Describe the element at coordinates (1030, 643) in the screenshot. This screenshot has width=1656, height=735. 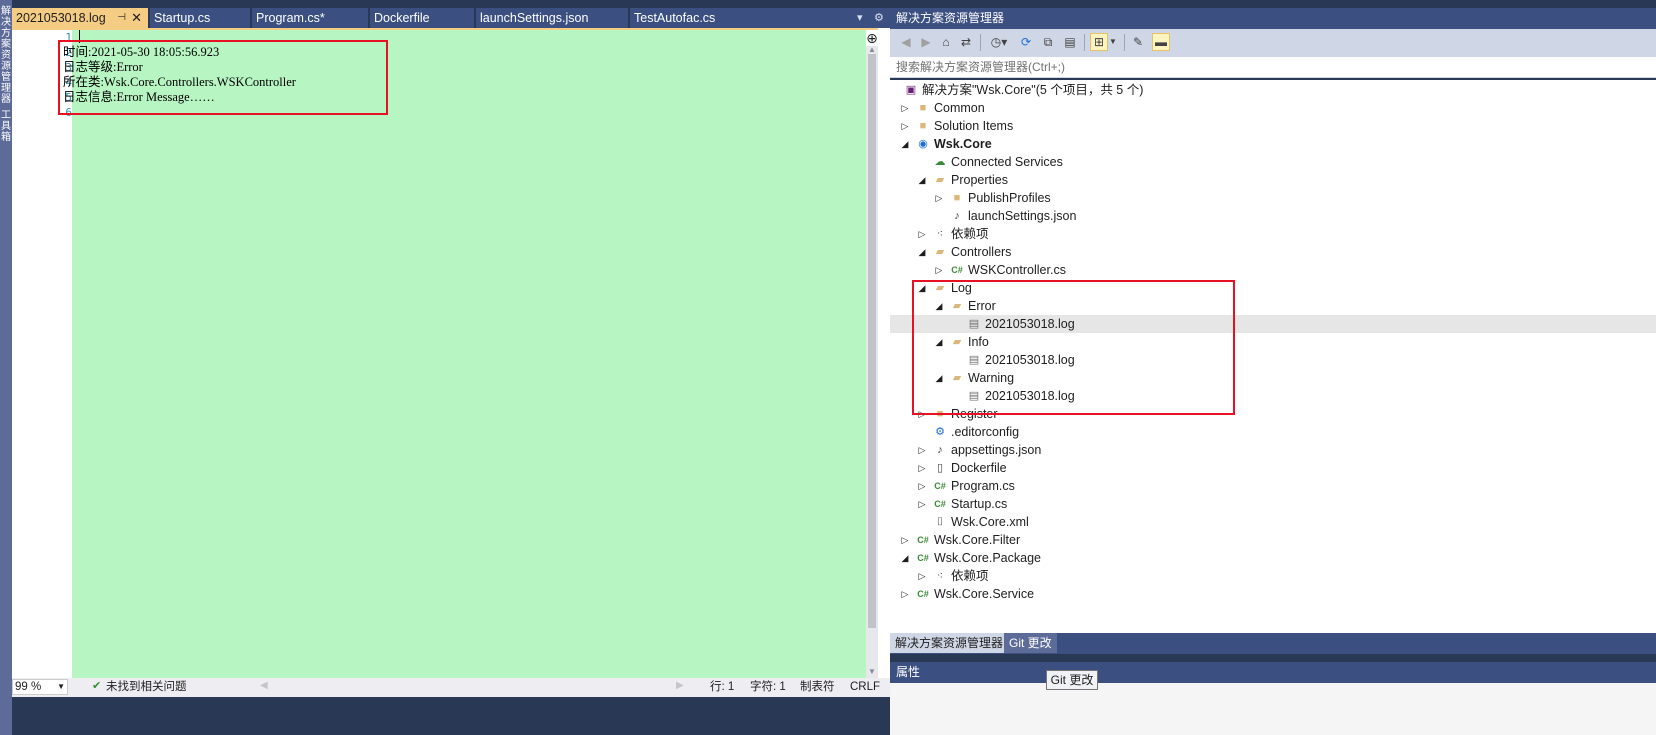
I see `tab-git-changes: Git 更改` at that location.